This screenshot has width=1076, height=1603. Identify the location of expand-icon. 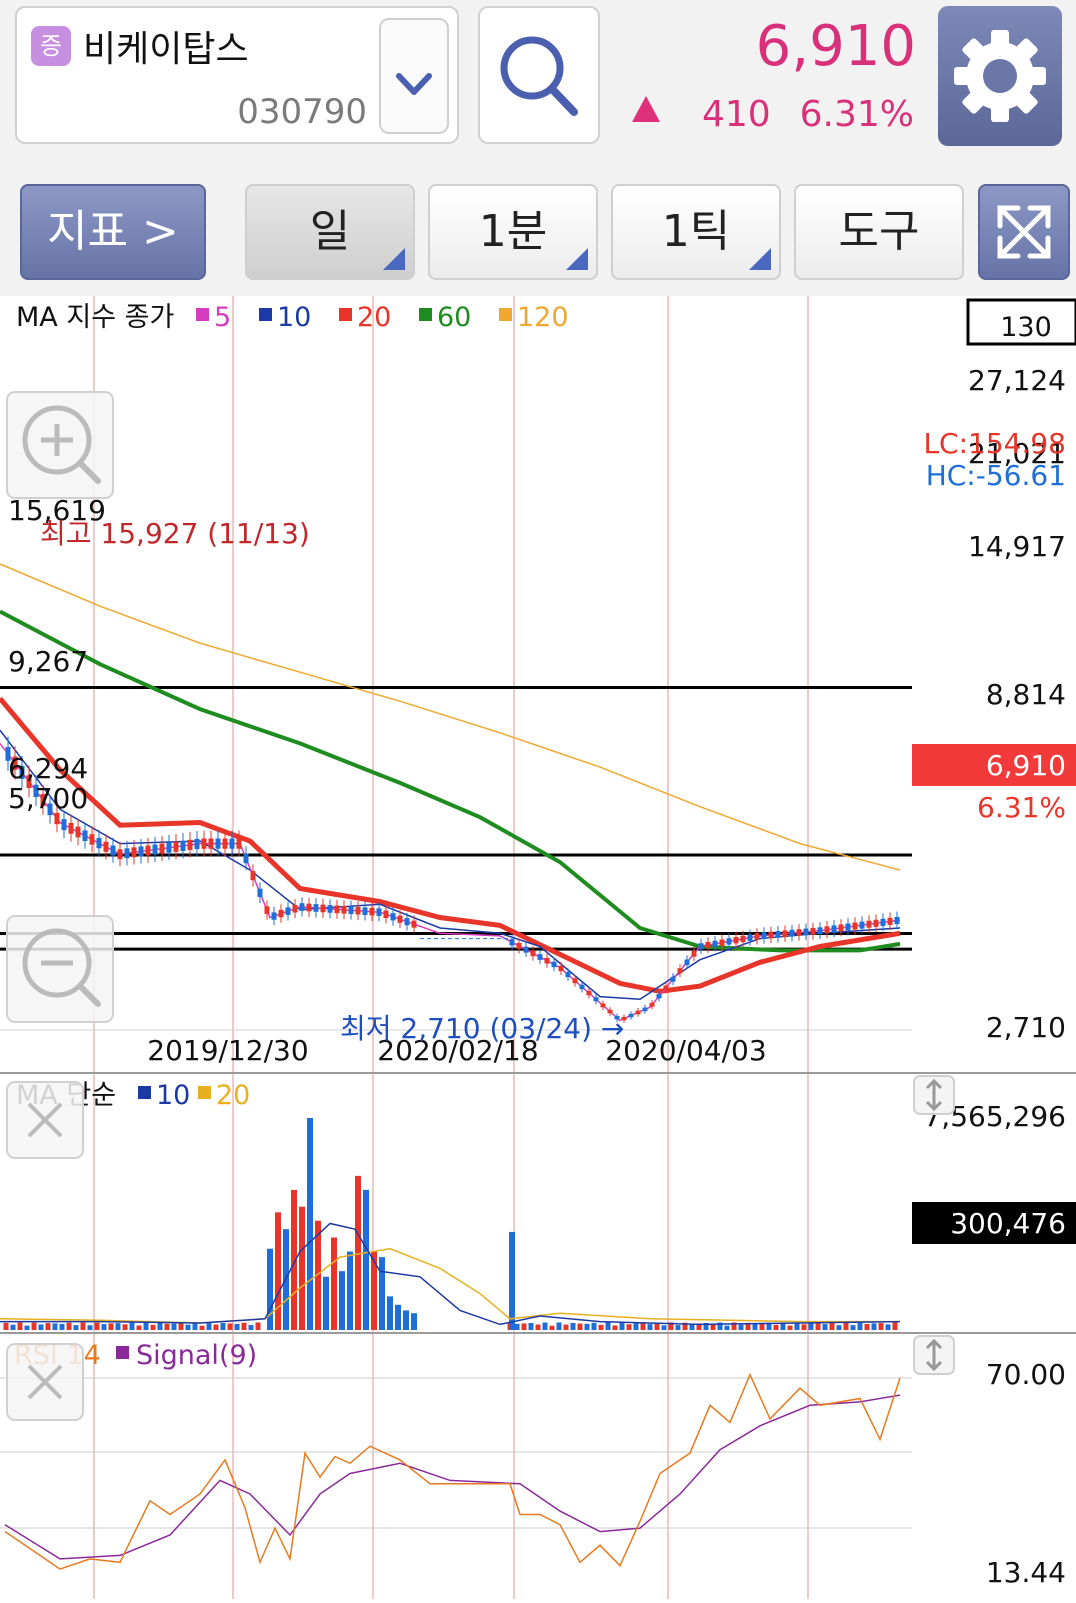
(1024, 232).